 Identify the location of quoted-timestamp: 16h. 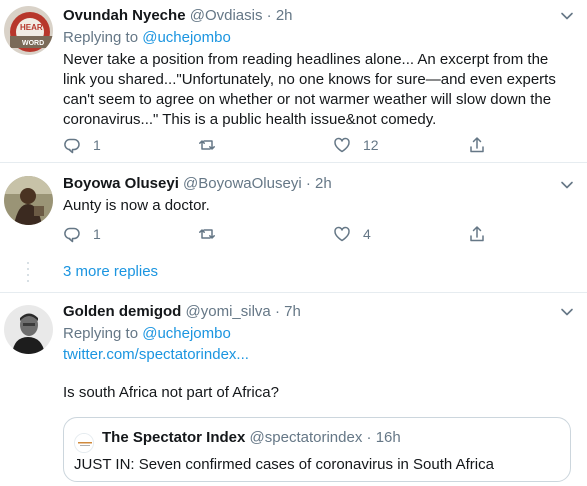
(388, 437).